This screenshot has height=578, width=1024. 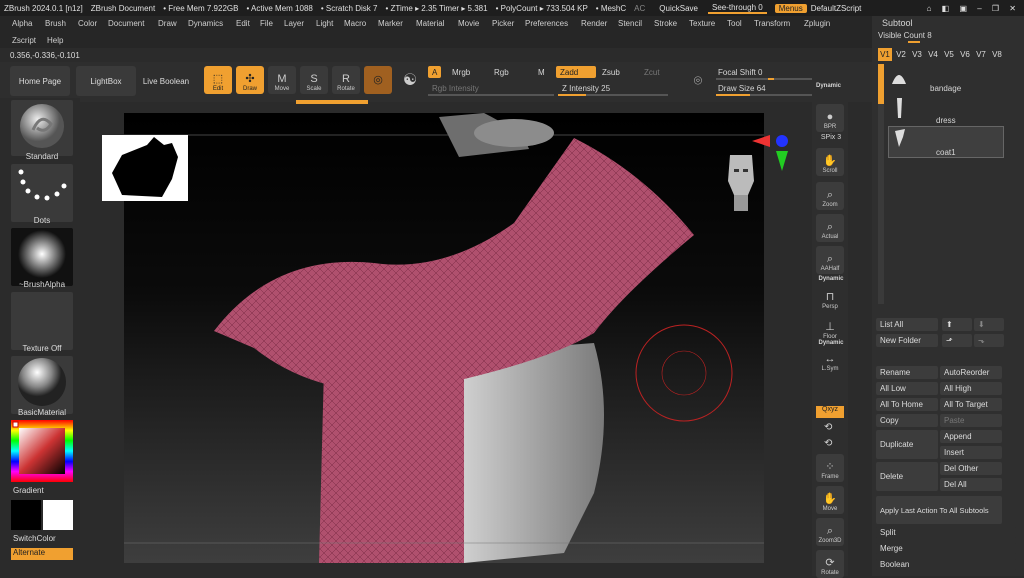 What do you see at coordinates (314, 80) in the screenshot?
I see `scale-button: S Scale` at bounding box center [314, 80].